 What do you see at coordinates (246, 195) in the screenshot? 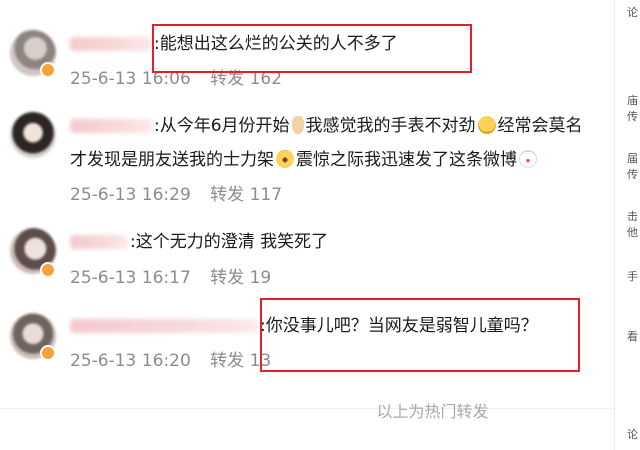
I see `repost-button: 转发 117` at bounding box center [246, 195].